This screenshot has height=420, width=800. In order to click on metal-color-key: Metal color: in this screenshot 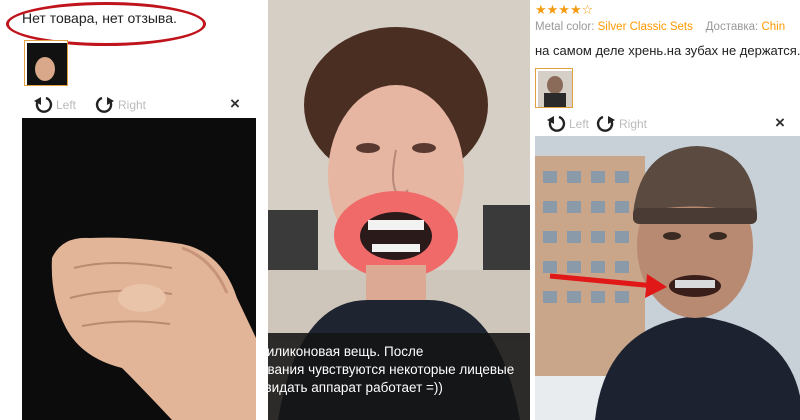, I will do `click(565, 27)`.